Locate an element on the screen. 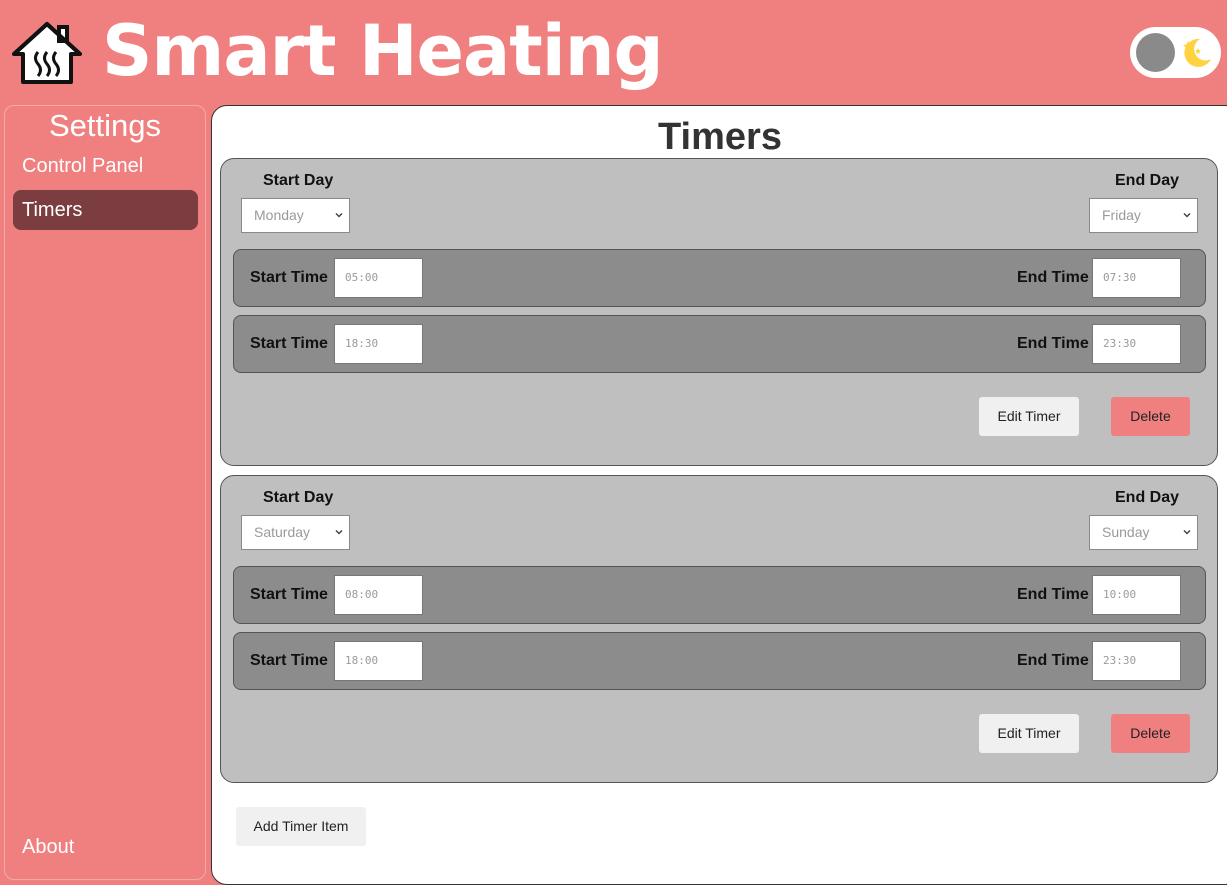  sidebar-item-timers: Timers is located at coordinates (105, 210).